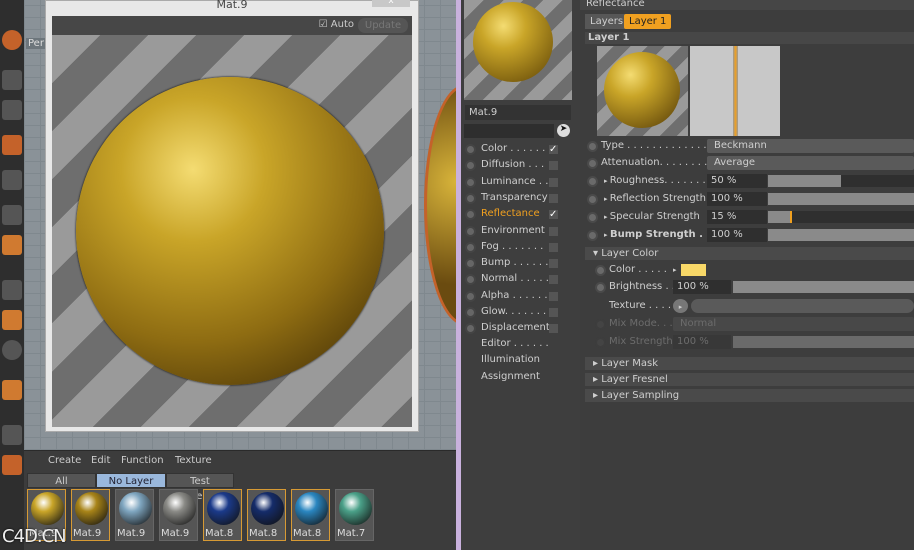  I want to click on layer-mask-section: ▸ Layer Mask, so click(749, 363).